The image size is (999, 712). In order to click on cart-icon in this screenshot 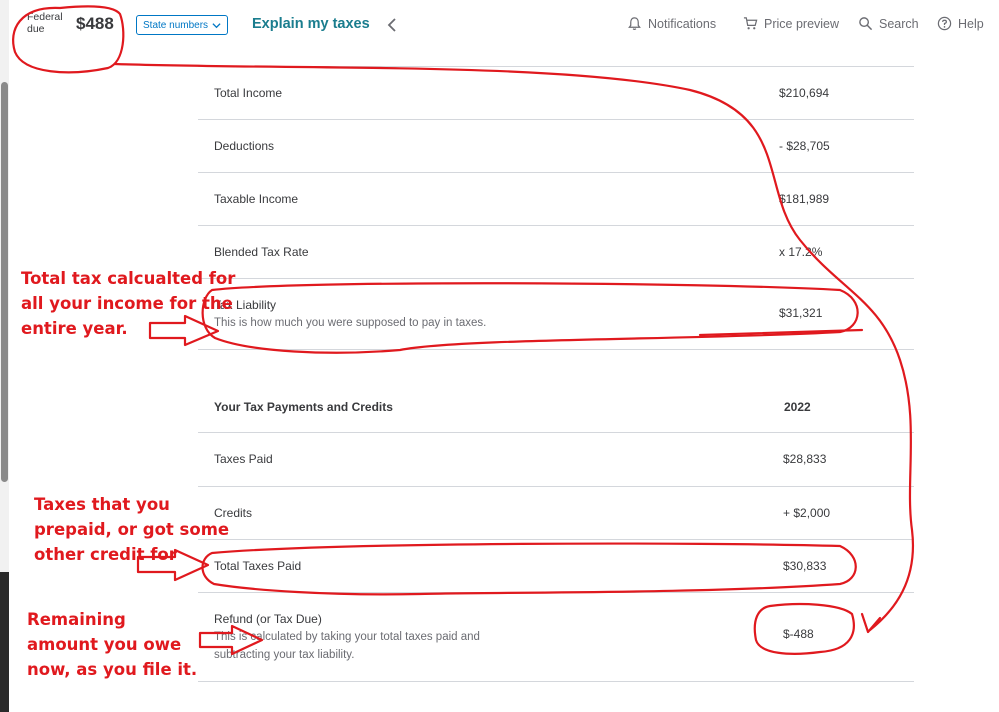, I will do `click(750, 23)`.